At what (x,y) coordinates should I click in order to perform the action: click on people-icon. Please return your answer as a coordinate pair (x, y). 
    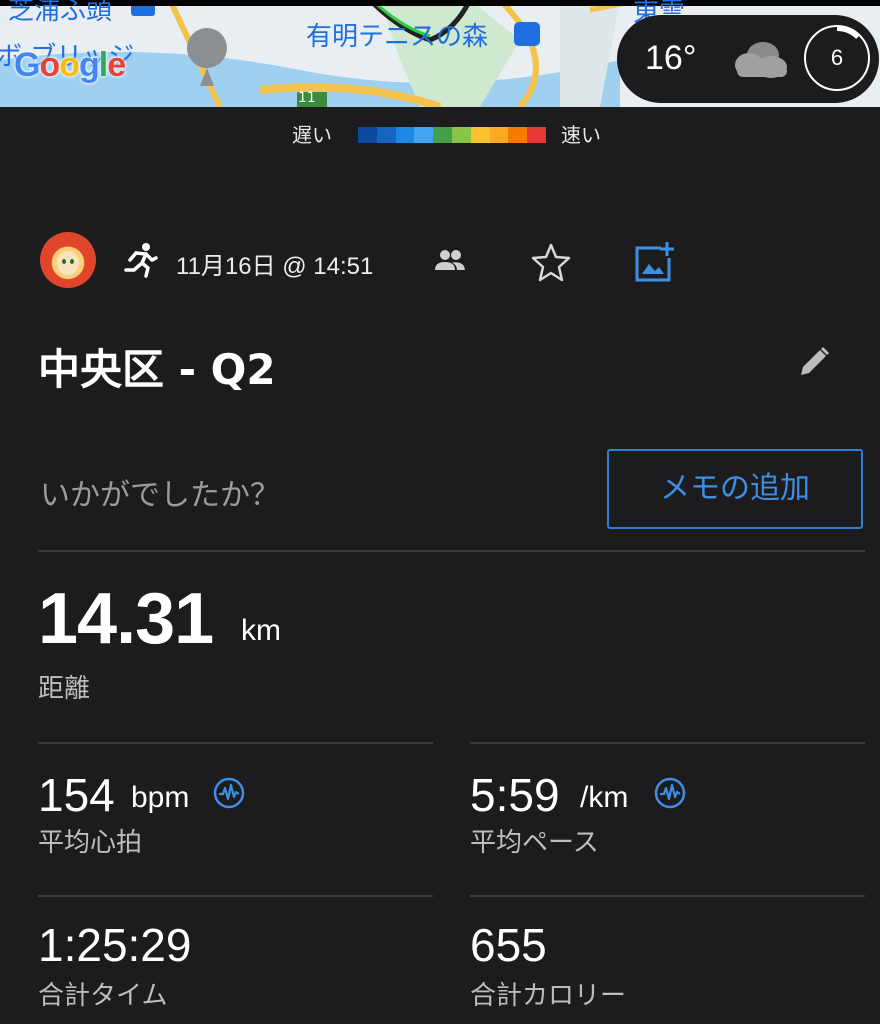
    Looking at the image, I should click on (450, 260).